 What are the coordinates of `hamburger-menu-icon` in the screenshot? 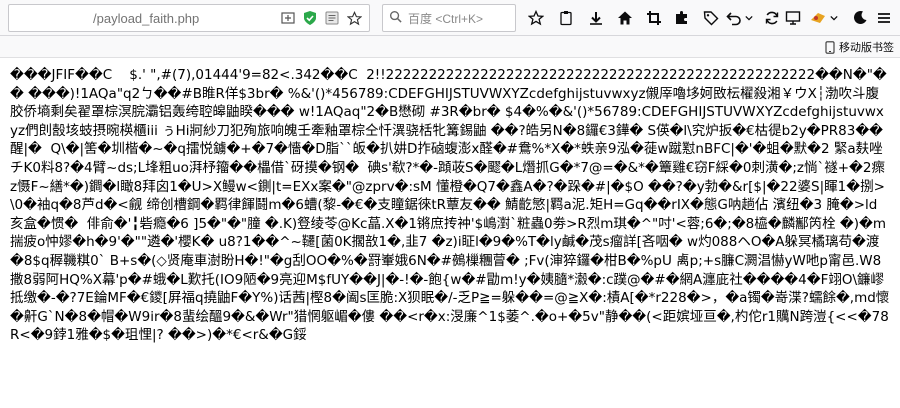 It's located at (884, 18).